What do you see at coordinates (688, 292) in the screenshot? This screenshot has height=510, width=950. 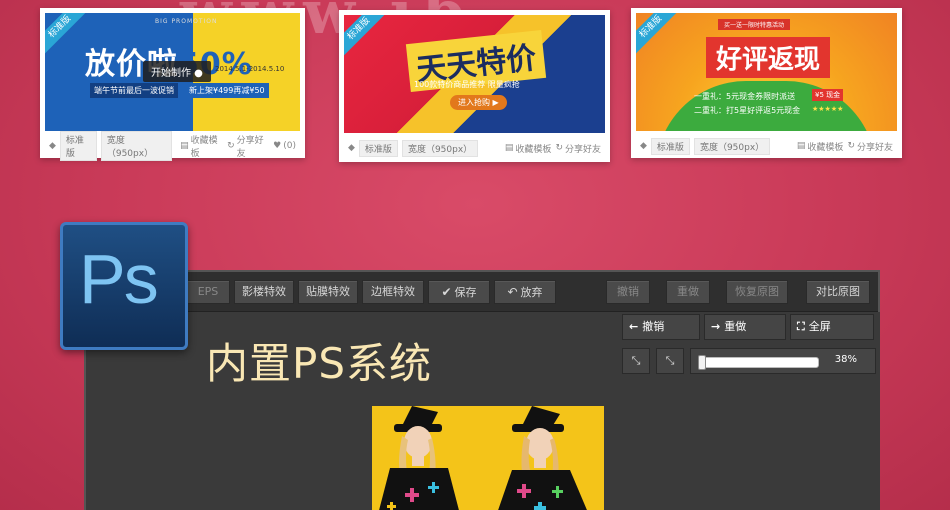 I see `redo-top-button: 重做` at bounding box center [688, 292].